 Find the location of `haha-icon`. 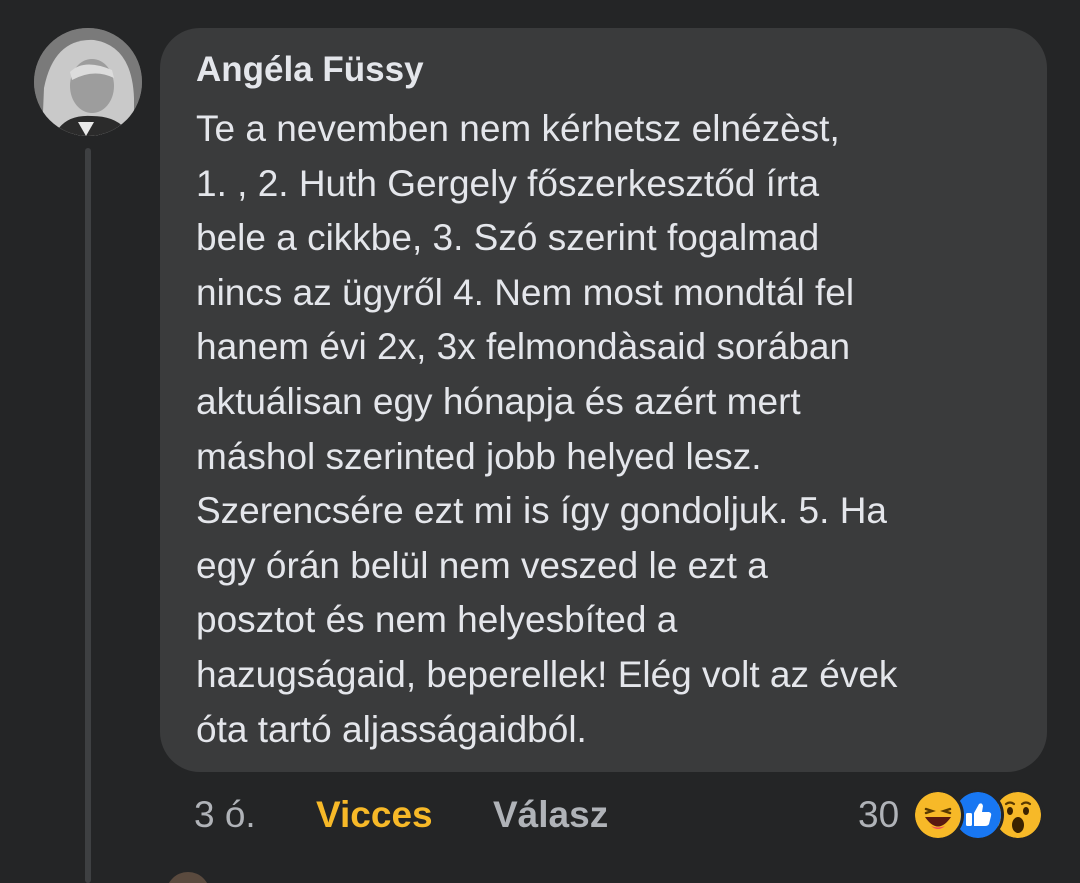

haha-icon is located at coordinates (938, 815).